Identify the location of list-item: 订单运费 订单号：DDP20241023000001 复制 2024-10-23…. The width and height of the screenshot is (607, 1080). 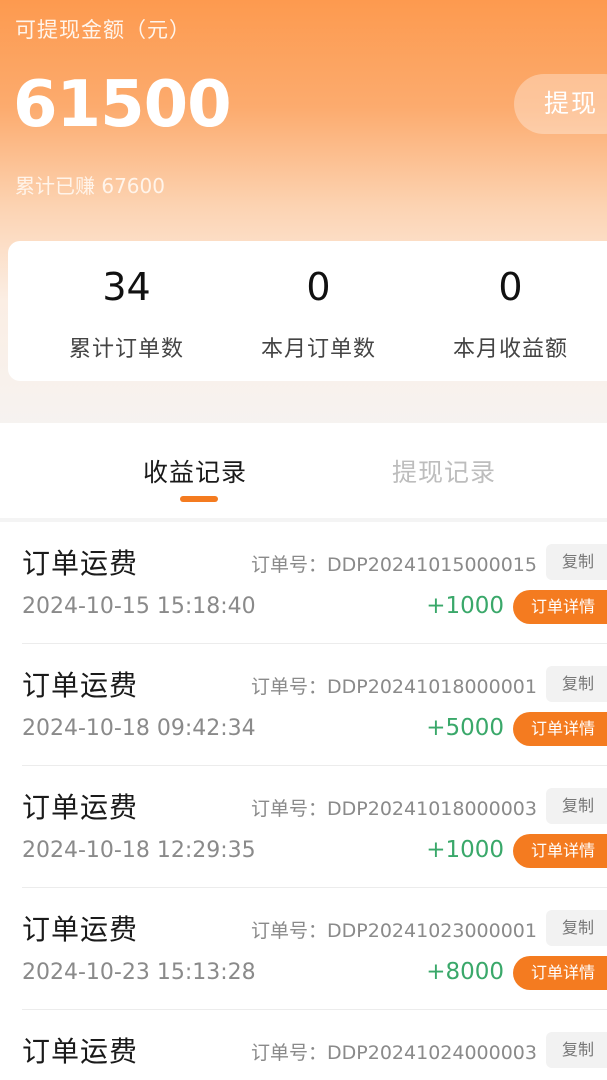
(303, 949).